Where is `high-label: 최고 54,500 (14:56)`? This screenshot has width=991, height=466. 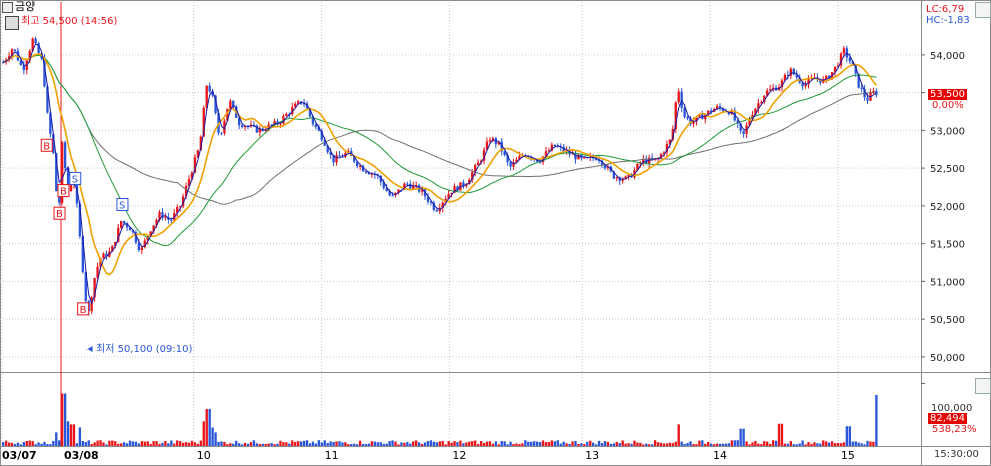
high-label: 최고 54,500 (14:56) is located at coordinates (69, 21).